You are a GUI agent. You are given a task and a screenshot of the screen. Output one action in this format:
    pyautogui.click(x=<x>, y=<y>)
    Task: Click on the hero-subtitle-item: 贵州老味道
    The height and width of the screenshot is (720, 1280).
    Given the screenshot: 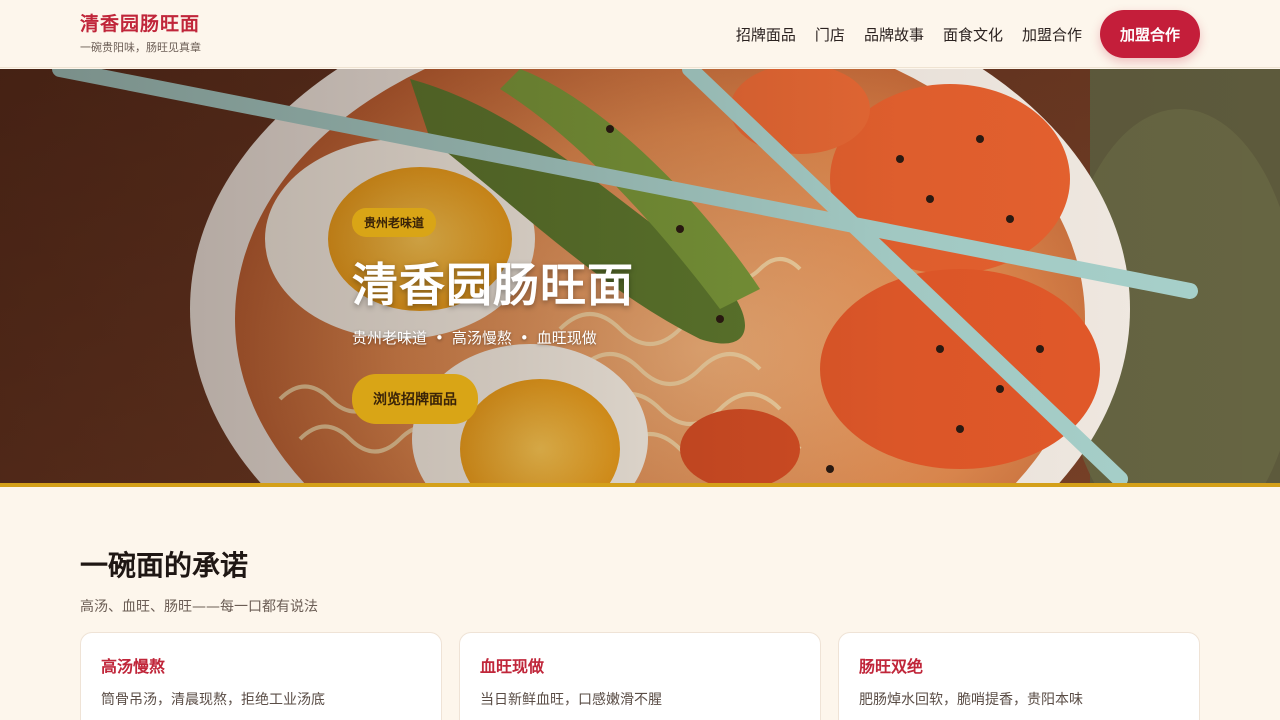 What is the action you would take?
    pyautogui.click(x=390, y=338)
    